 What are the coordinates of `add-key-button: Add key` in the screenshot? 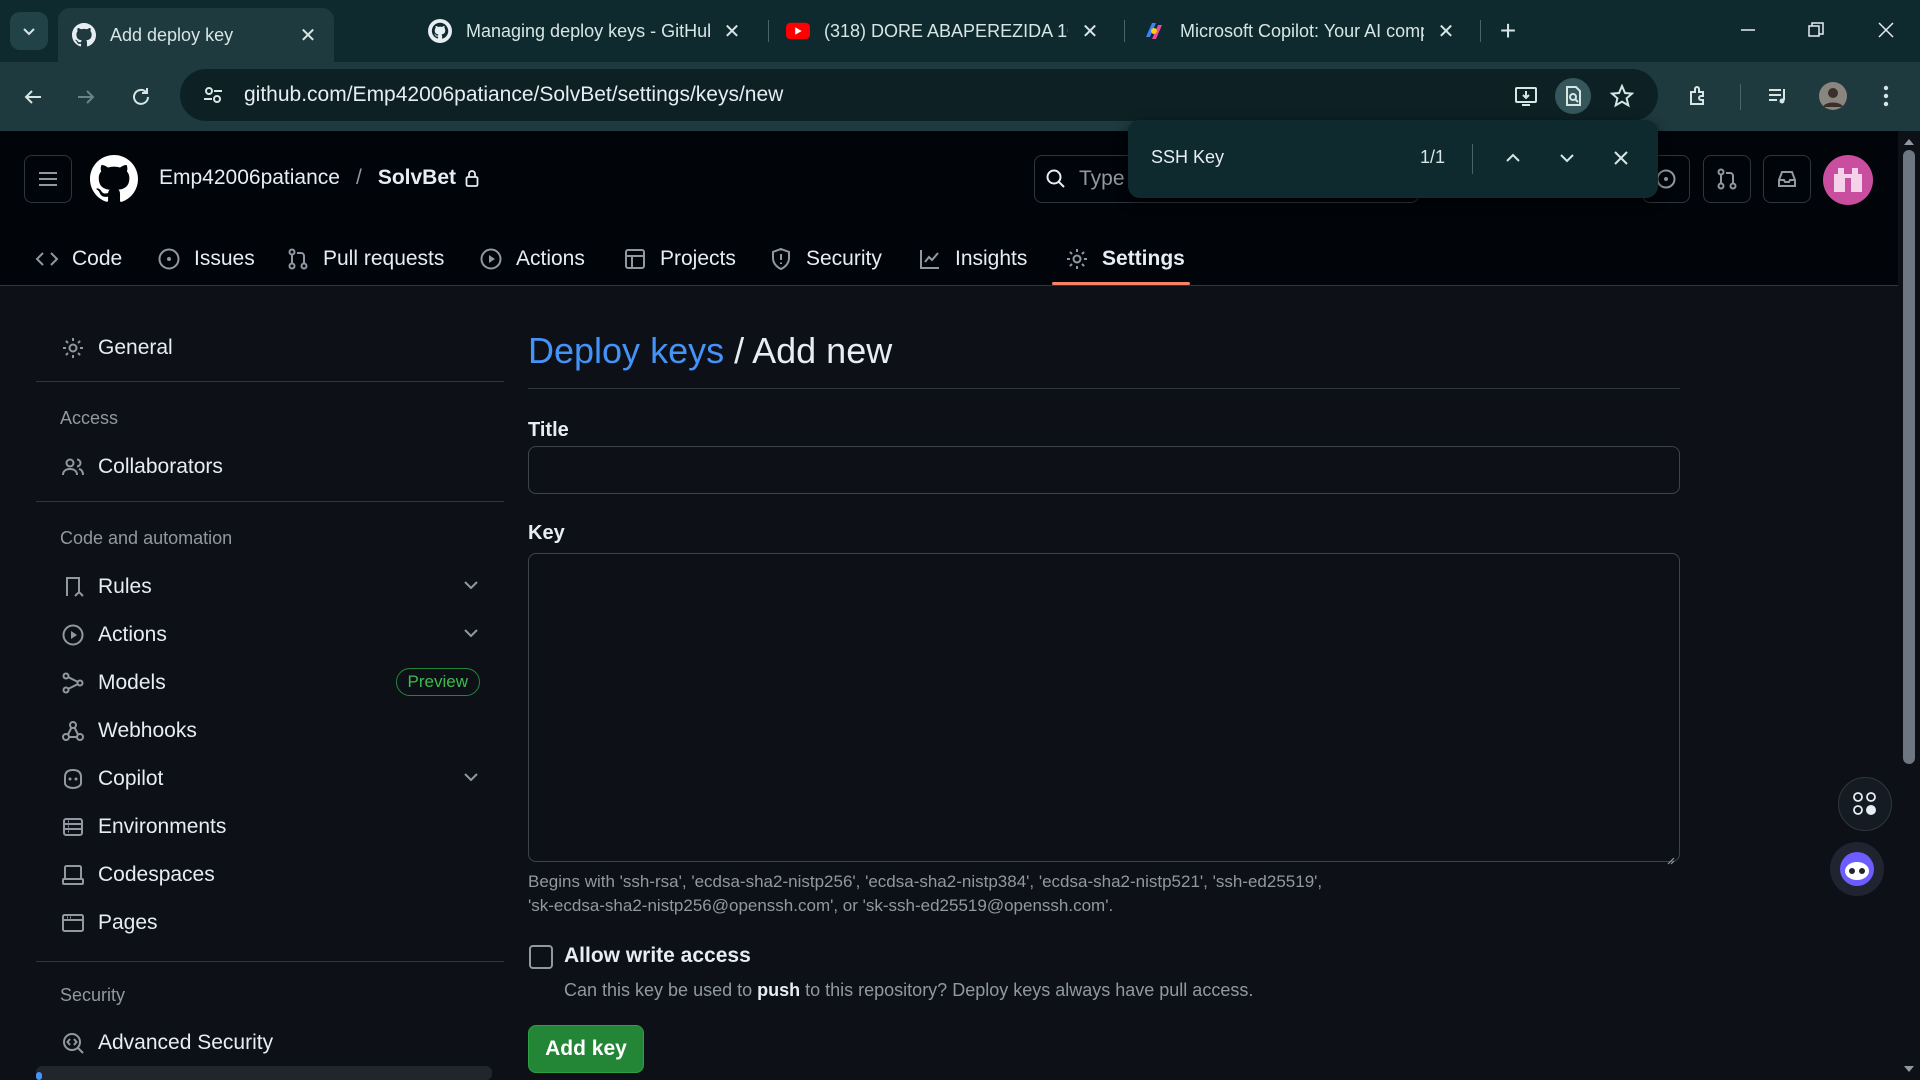 It's located at (586, 1049).